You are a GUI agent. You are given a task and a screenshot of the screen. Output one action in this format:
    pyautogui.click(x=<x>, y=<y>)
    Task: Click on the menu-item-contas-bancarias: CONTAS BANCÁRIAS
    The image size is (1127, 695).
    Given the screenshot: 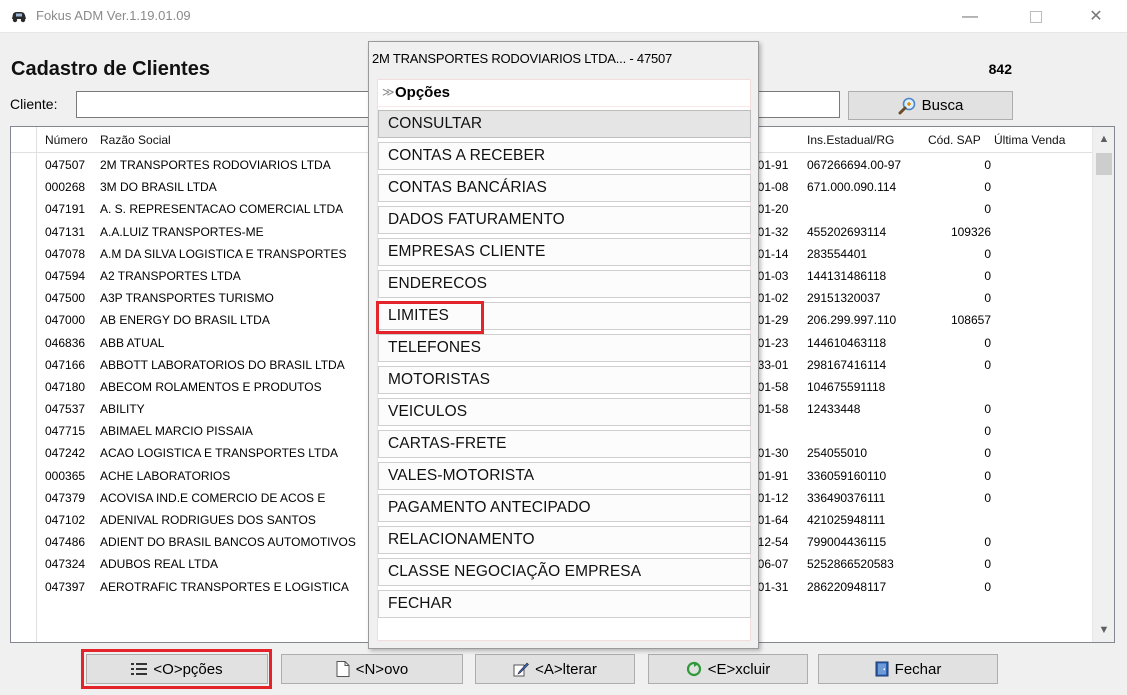 What is the action you would take?
    pyautogui.click(x=564, y=188)
    